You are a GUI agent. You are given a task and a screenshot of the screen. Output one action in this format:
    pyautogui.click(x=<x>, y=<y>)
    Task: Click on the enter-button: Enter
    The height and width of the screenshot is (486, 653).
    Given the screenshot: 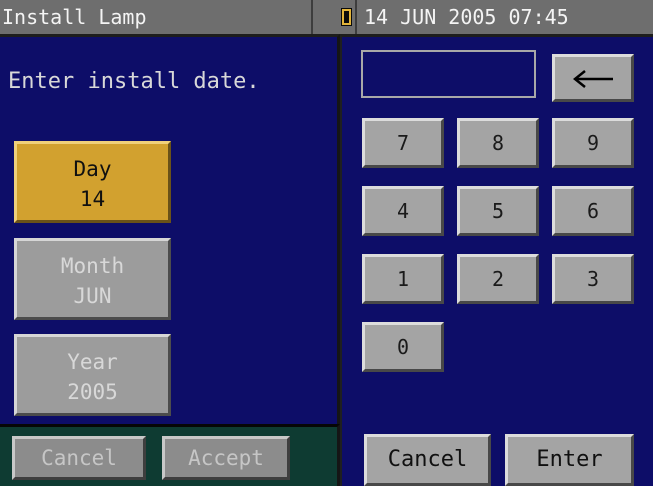 What is the action you would take?
    pyautogui.click(x=569, y=460)
    